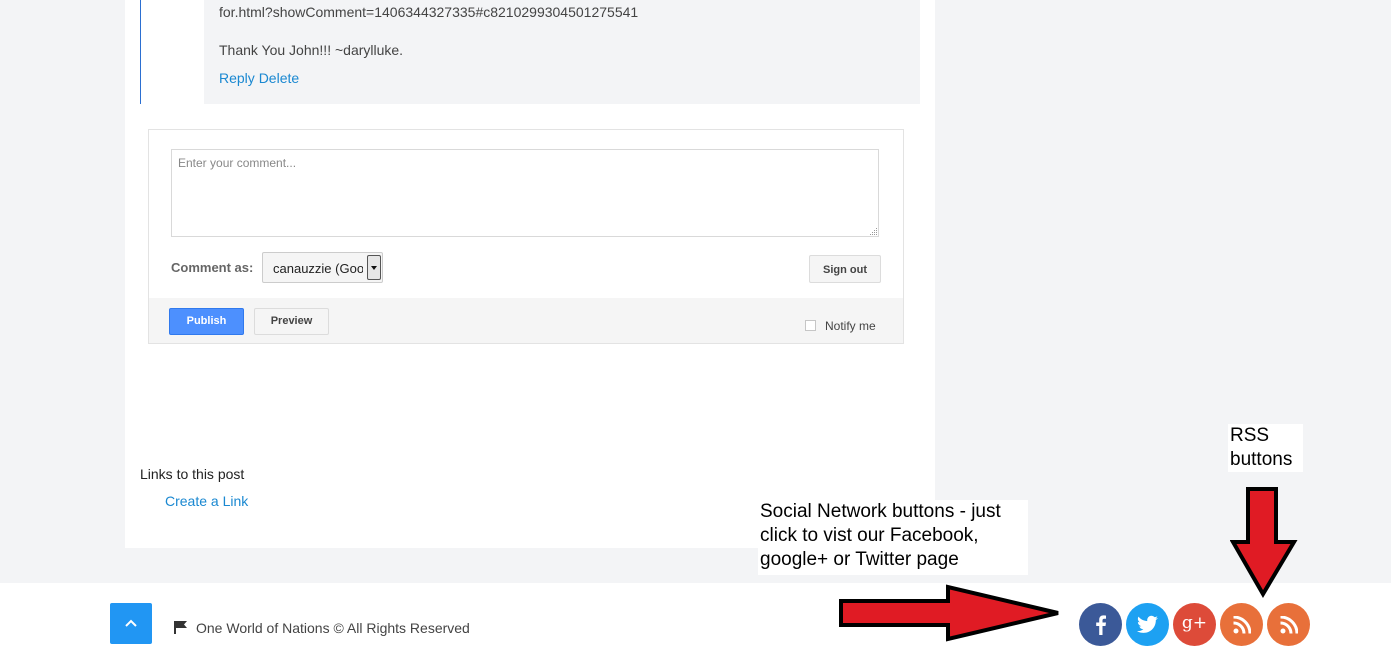 This screenshot has width=1391, height=661. What do you see at coordinates (1261, 459) in the screenshot?
I see `annotation-line: buttons` at bounding box center [1261, 459].